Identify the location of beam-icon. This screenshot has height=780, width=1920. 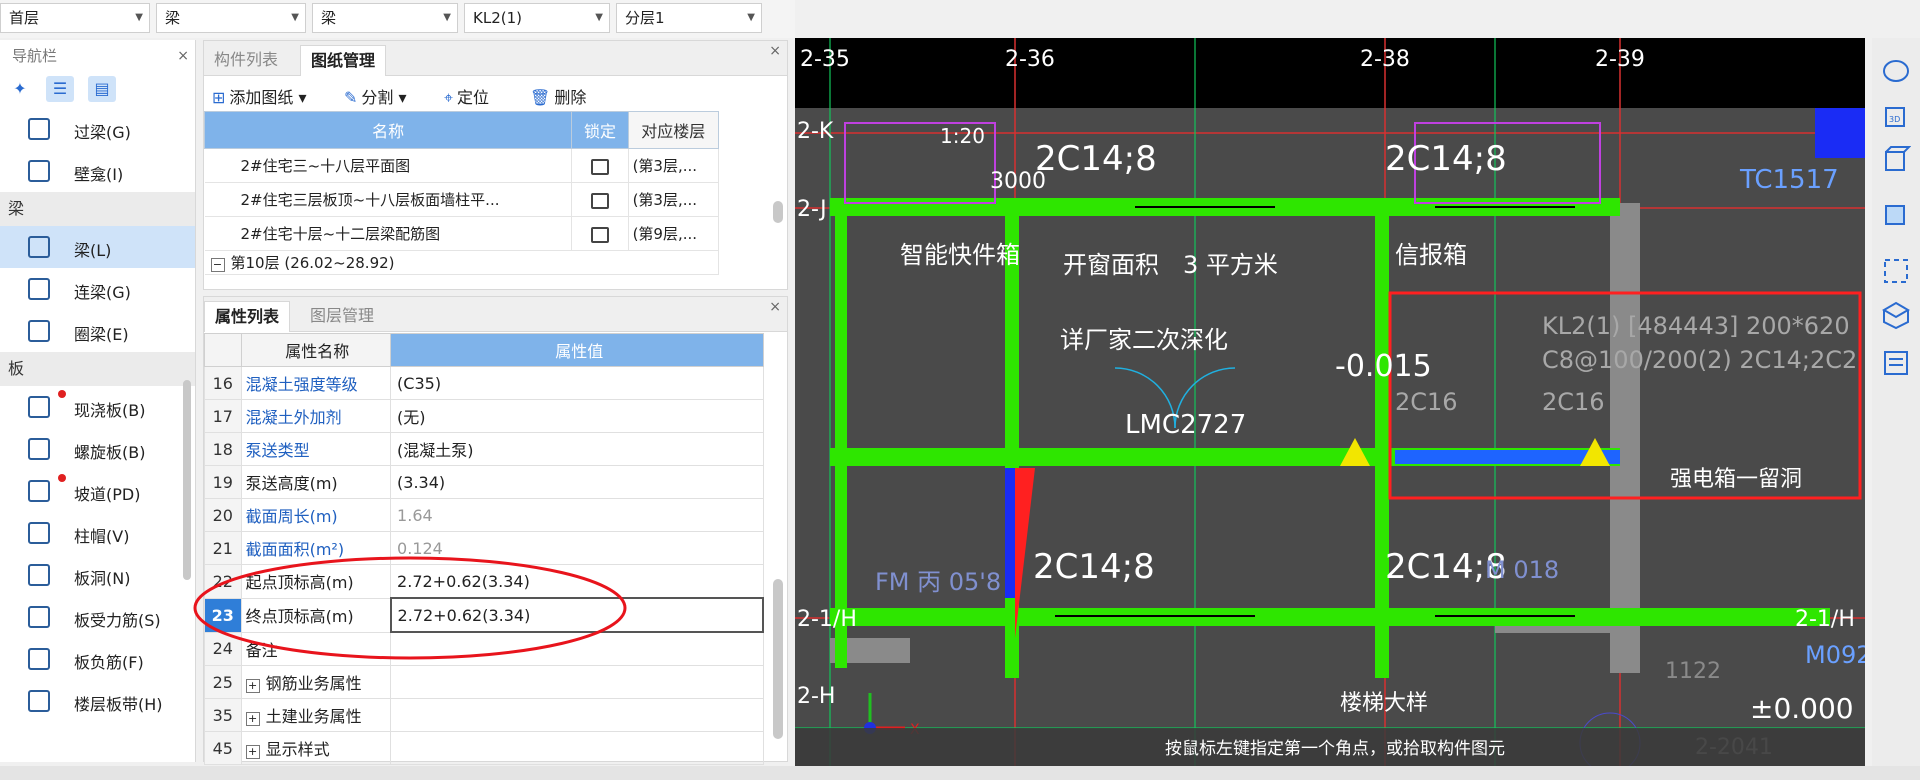
(39, 247).